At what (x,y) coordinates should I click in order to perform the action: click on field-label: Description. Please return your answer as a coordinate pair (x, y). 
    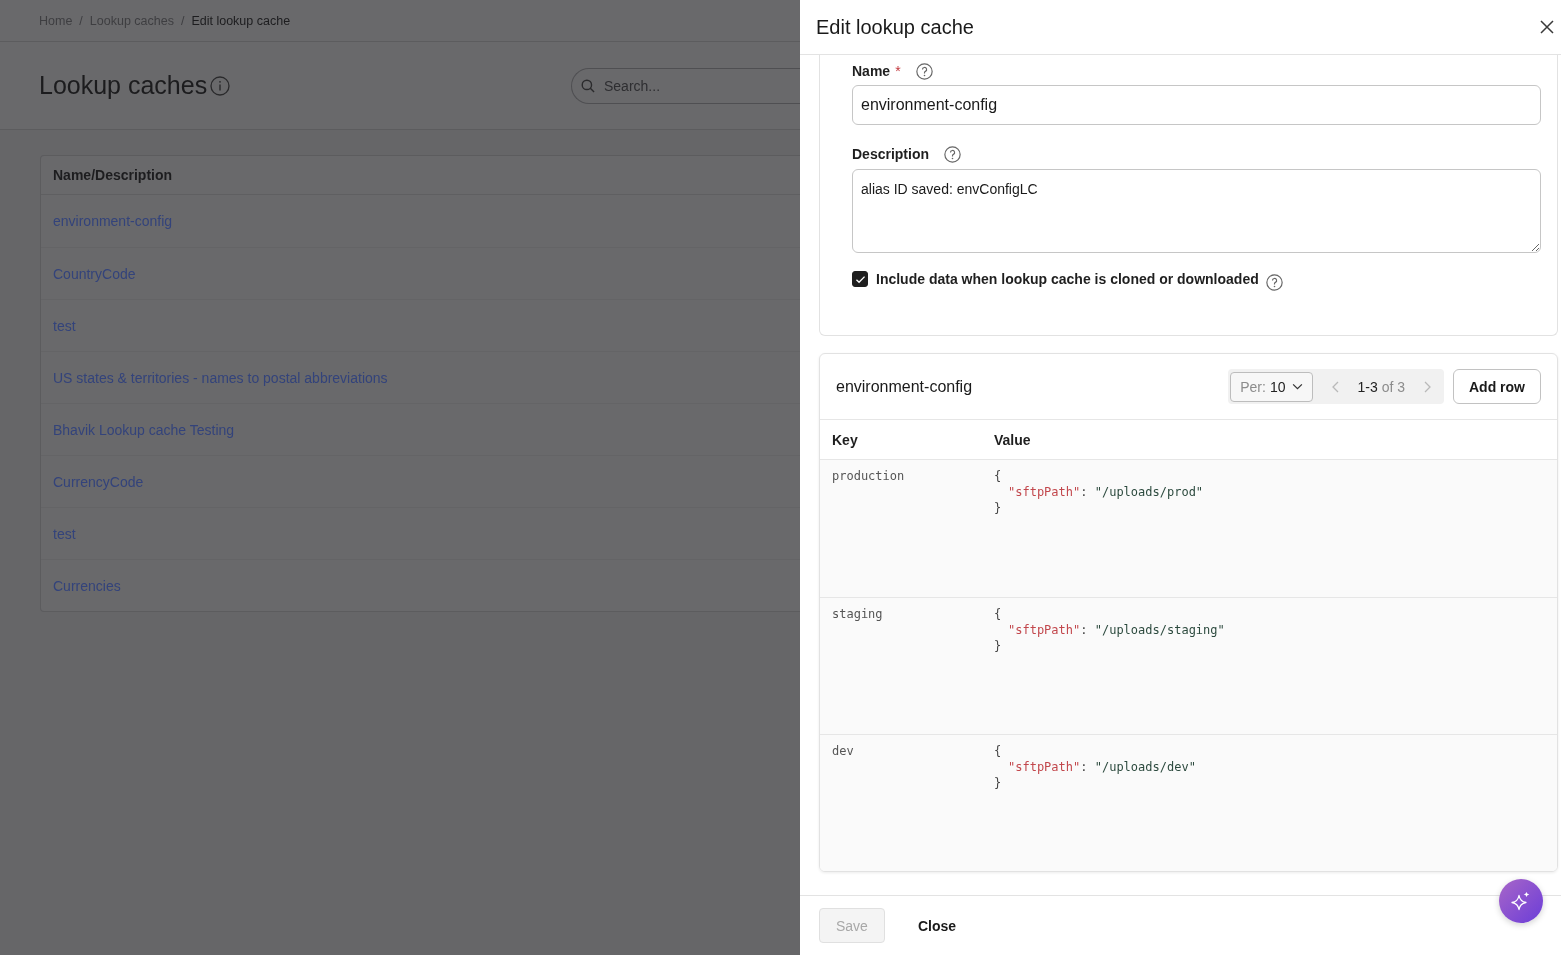
    Looking at the image, I should click on (890, 154).